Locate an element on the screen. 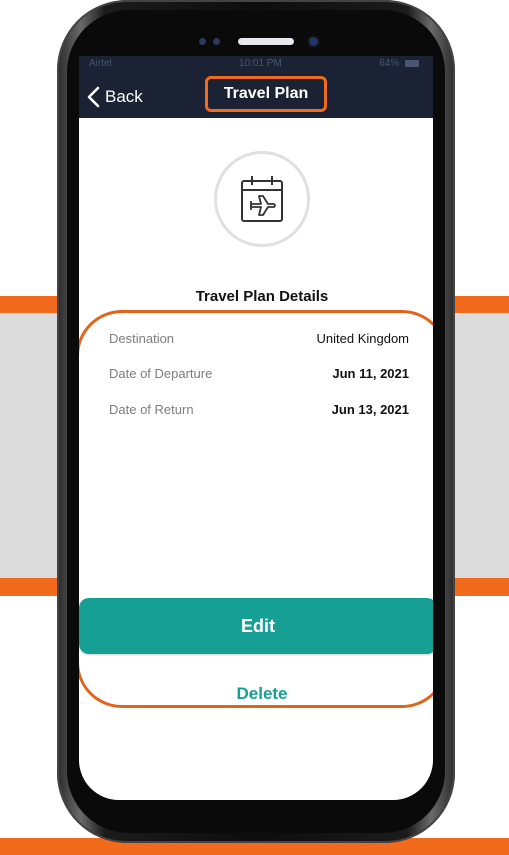 The height and width of the screenshot is (855, 509). back-button: Back is located at coordinates (114, 97).